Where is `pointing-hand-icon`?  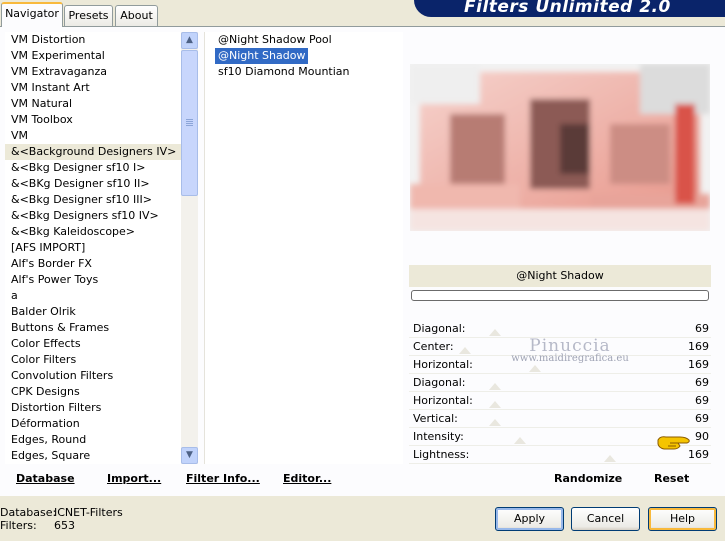 pointing-hand-icon is located at coordinates (674, 444).